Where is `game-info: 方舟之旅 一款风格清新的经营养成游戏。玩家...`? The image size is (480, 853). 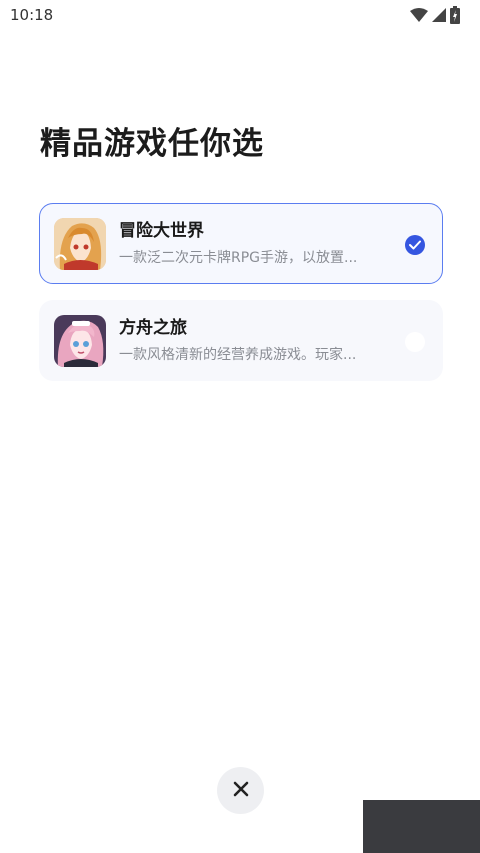 game-info: 方舟之旅 一款风格清新的经营养成游戏。玩家... is located at coordinates (253, 340).